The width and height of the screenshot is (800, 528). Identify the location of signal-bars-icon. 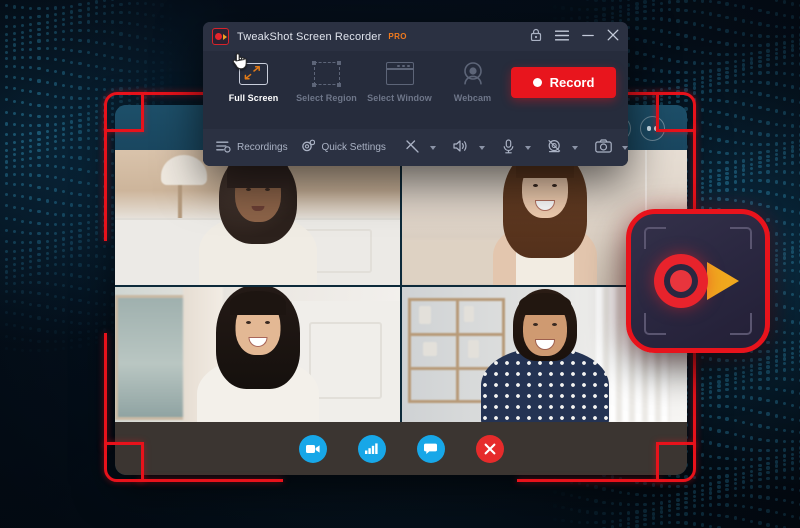
(371, 448).